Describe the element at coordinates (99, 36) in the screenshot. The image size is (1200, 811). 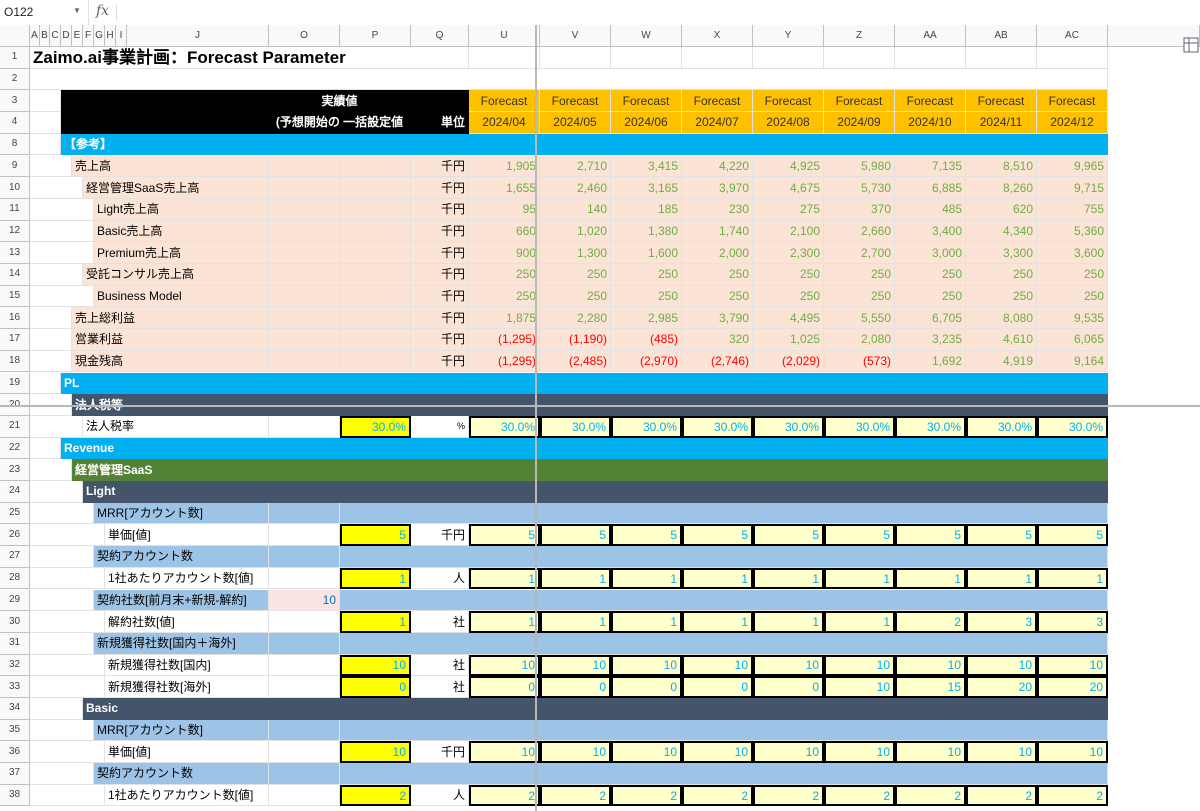
I see `column-header-g: G` at that location.